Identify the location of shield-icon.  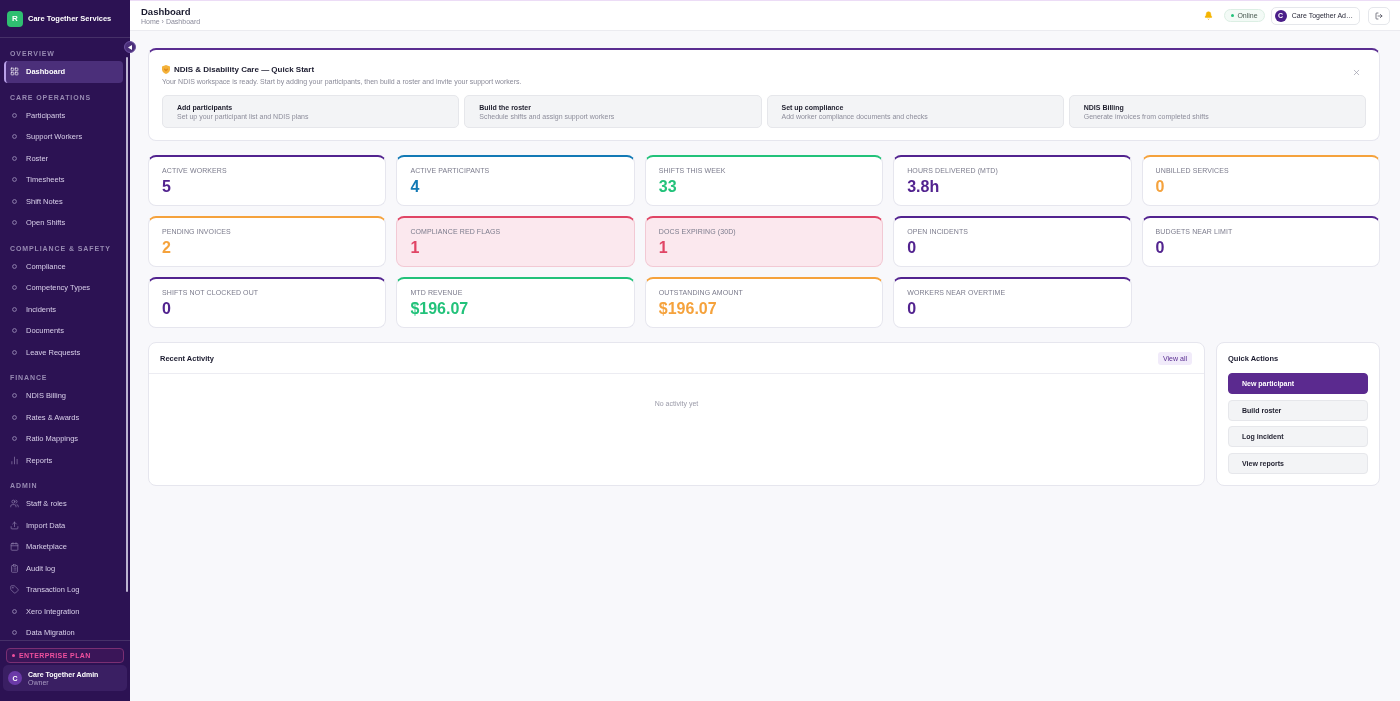
(166, 69).